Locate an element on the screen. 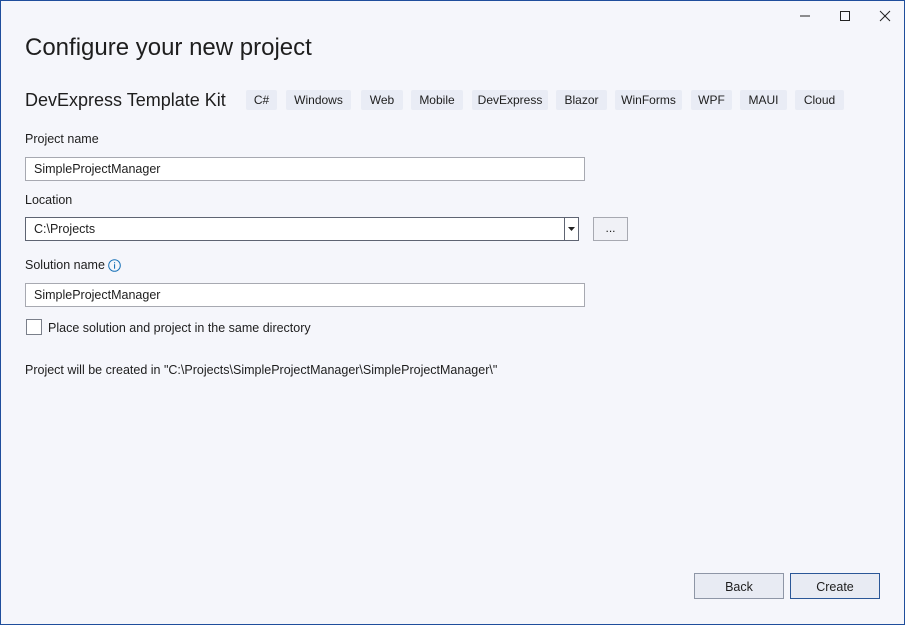 The height and width of the screenshot is (625, 905). close-icon is located at coordinates (885, 16).